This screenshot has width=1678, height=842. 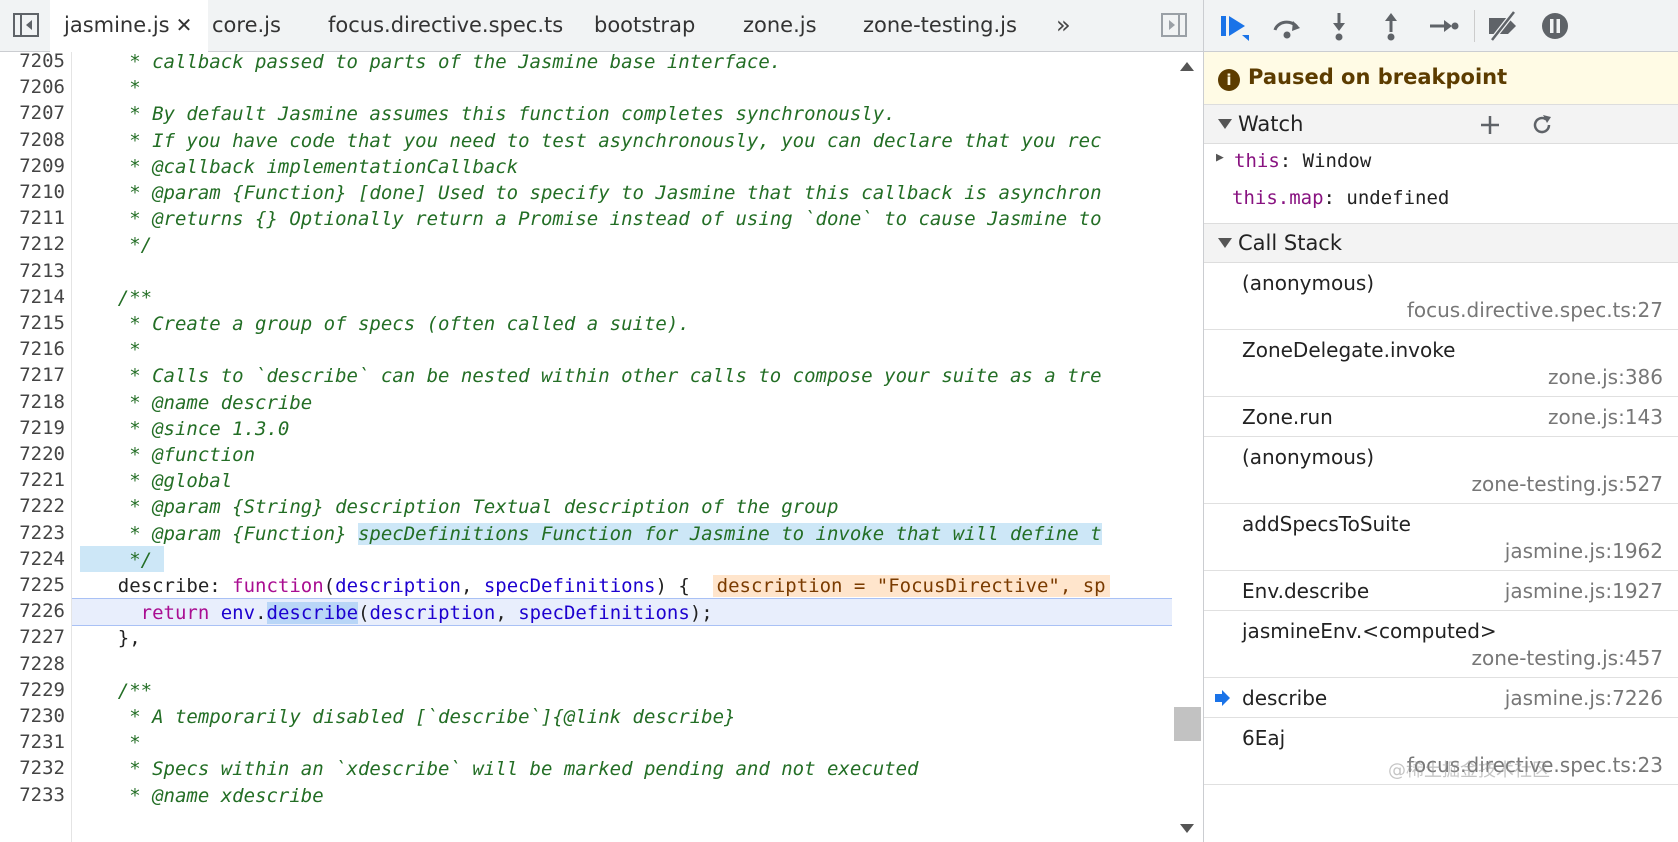 I want to click on tab-focus-directive-spec-ts: focus.directive.spec.ts, so click(x=445, y=25).